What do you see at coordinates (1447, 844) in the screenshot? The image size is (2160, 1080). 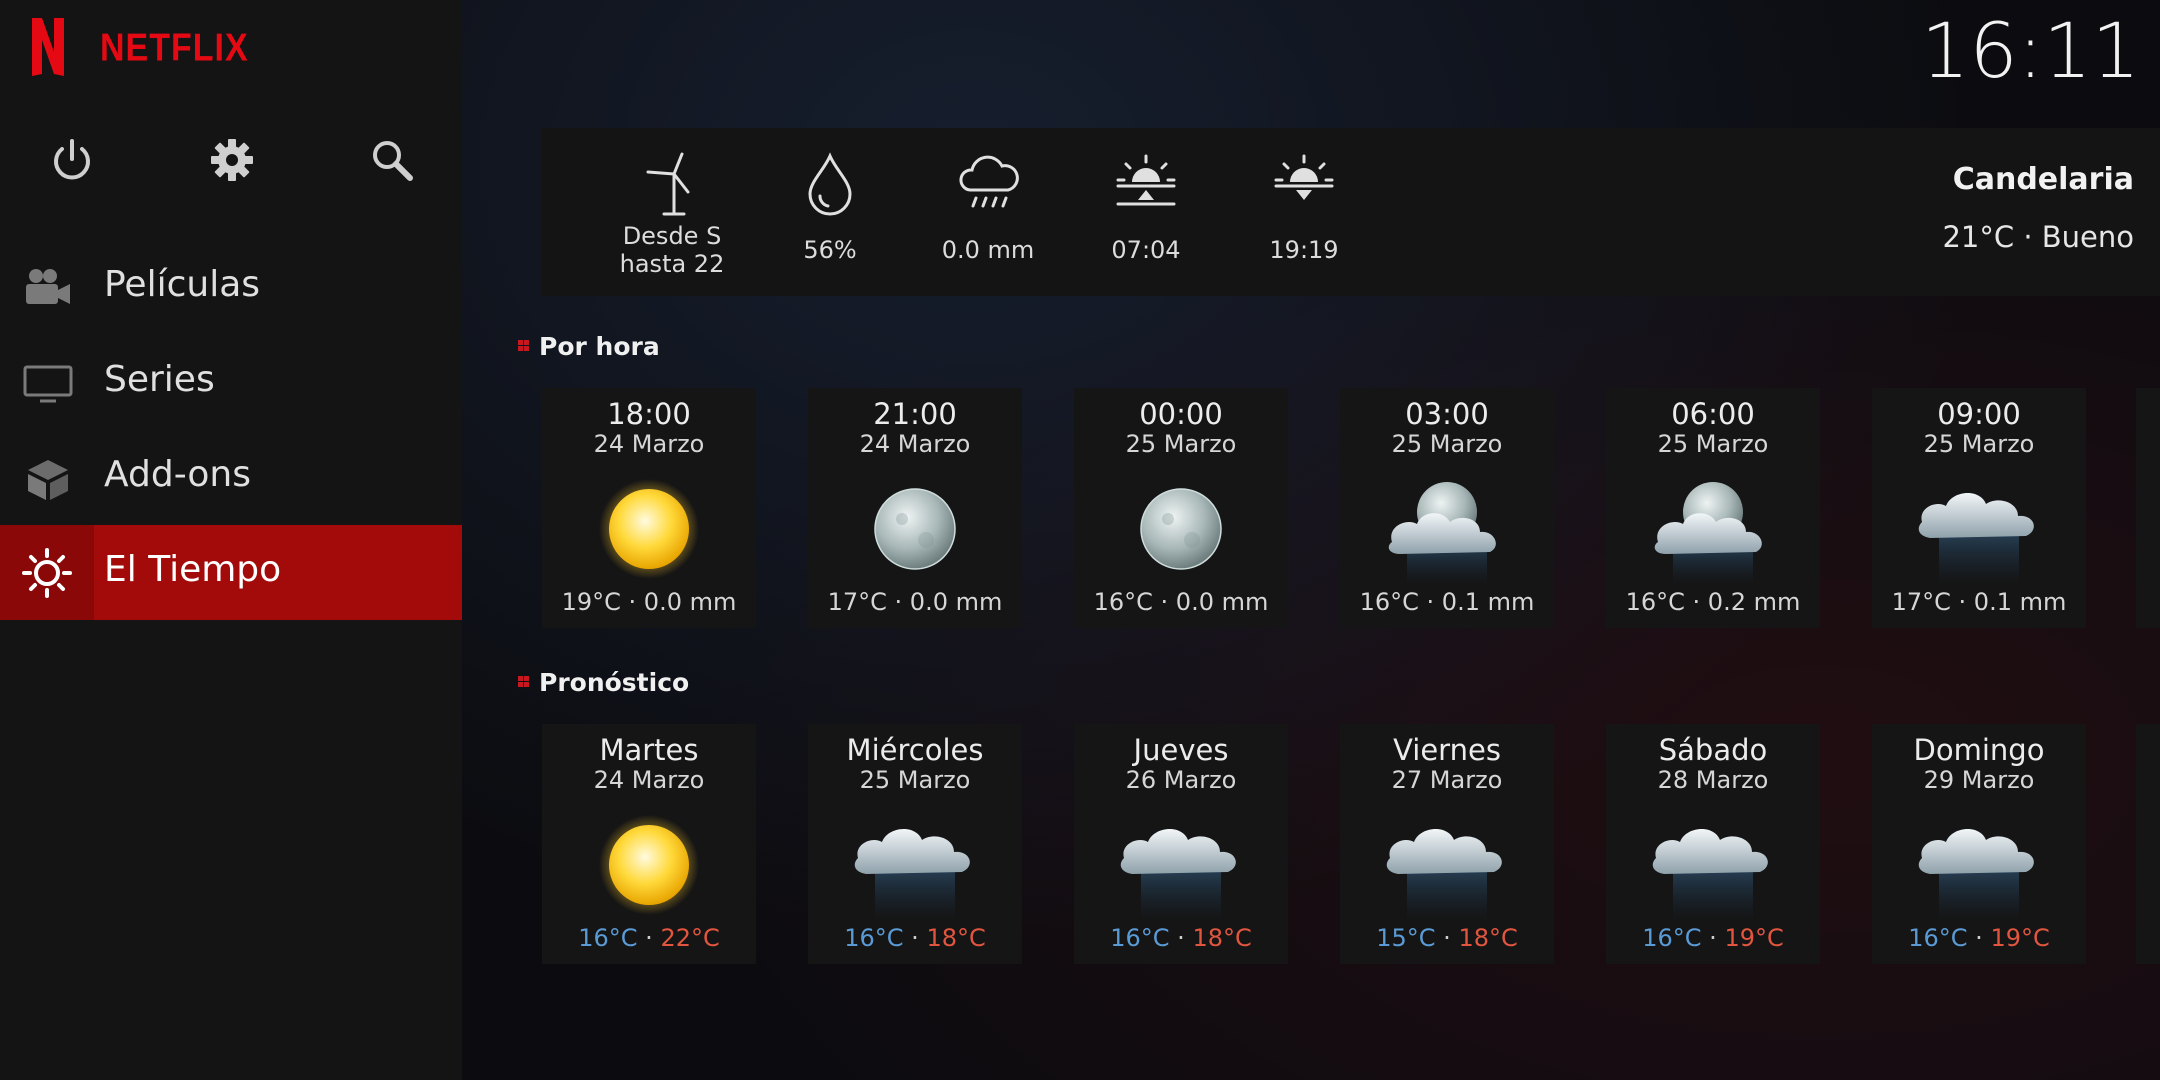 I see `forecast-card: Viernes 27 Marzo 15°C · 18°C` at bounding box center [1447, 844].